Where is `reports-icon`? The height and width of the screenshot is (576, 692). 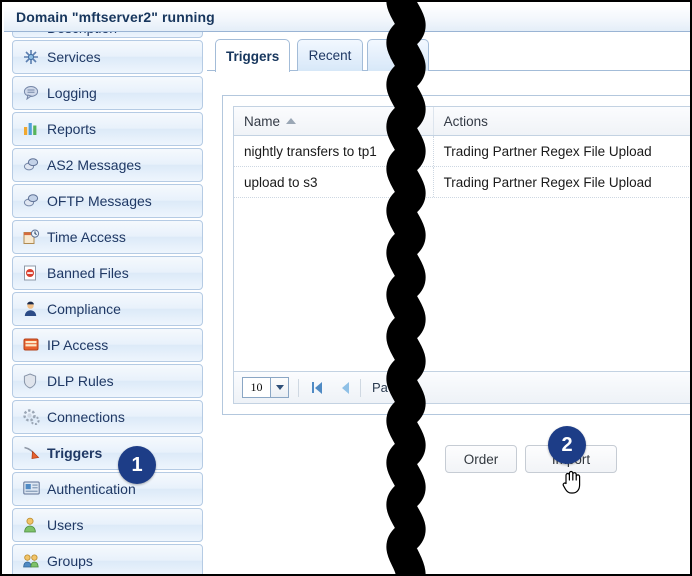
reports-icon is located at coordinates (32, 129).